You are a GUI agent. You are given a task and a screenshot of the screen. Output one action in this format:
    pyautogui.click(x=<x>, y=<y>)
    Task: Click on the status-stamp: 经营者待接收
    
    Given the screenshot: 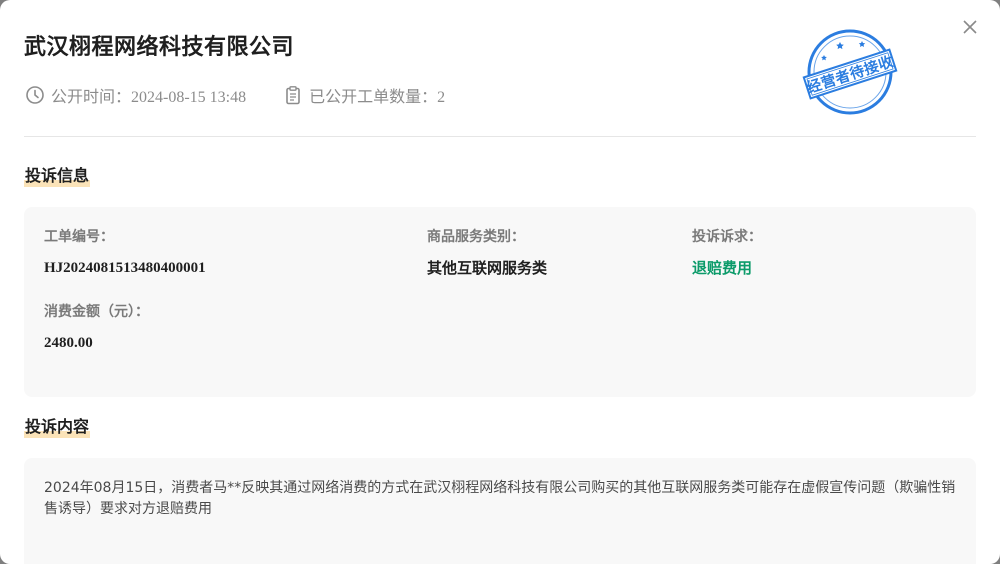 What is the action you would take?
    pyautogui.click(x=850, y=73)
    